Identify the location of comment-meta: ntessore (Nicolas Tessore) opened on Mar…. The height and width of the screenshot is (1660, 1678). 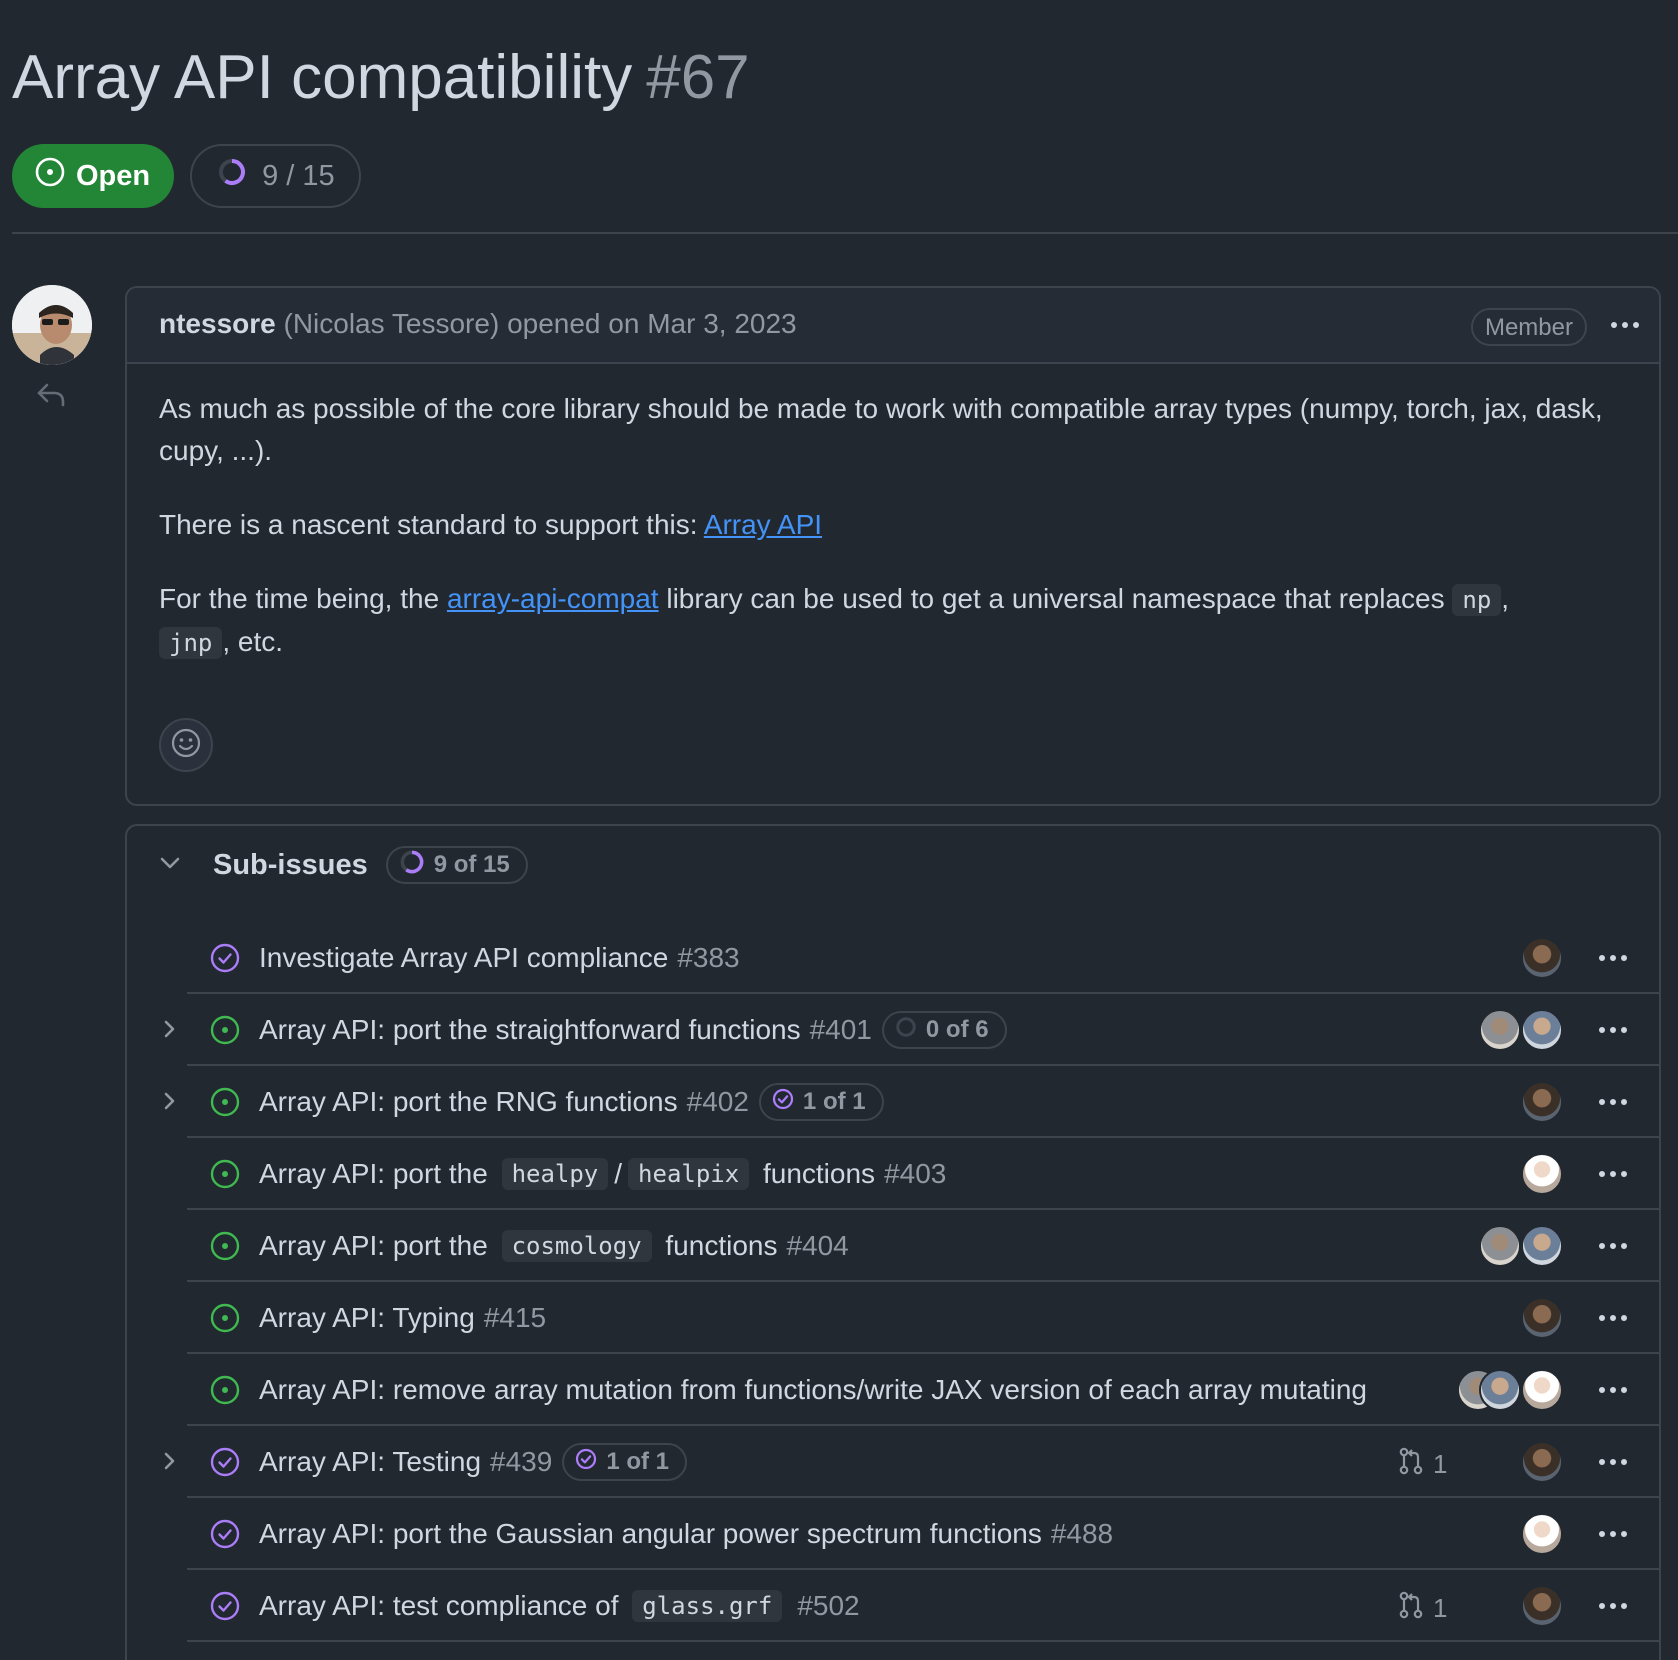
(478, 324).